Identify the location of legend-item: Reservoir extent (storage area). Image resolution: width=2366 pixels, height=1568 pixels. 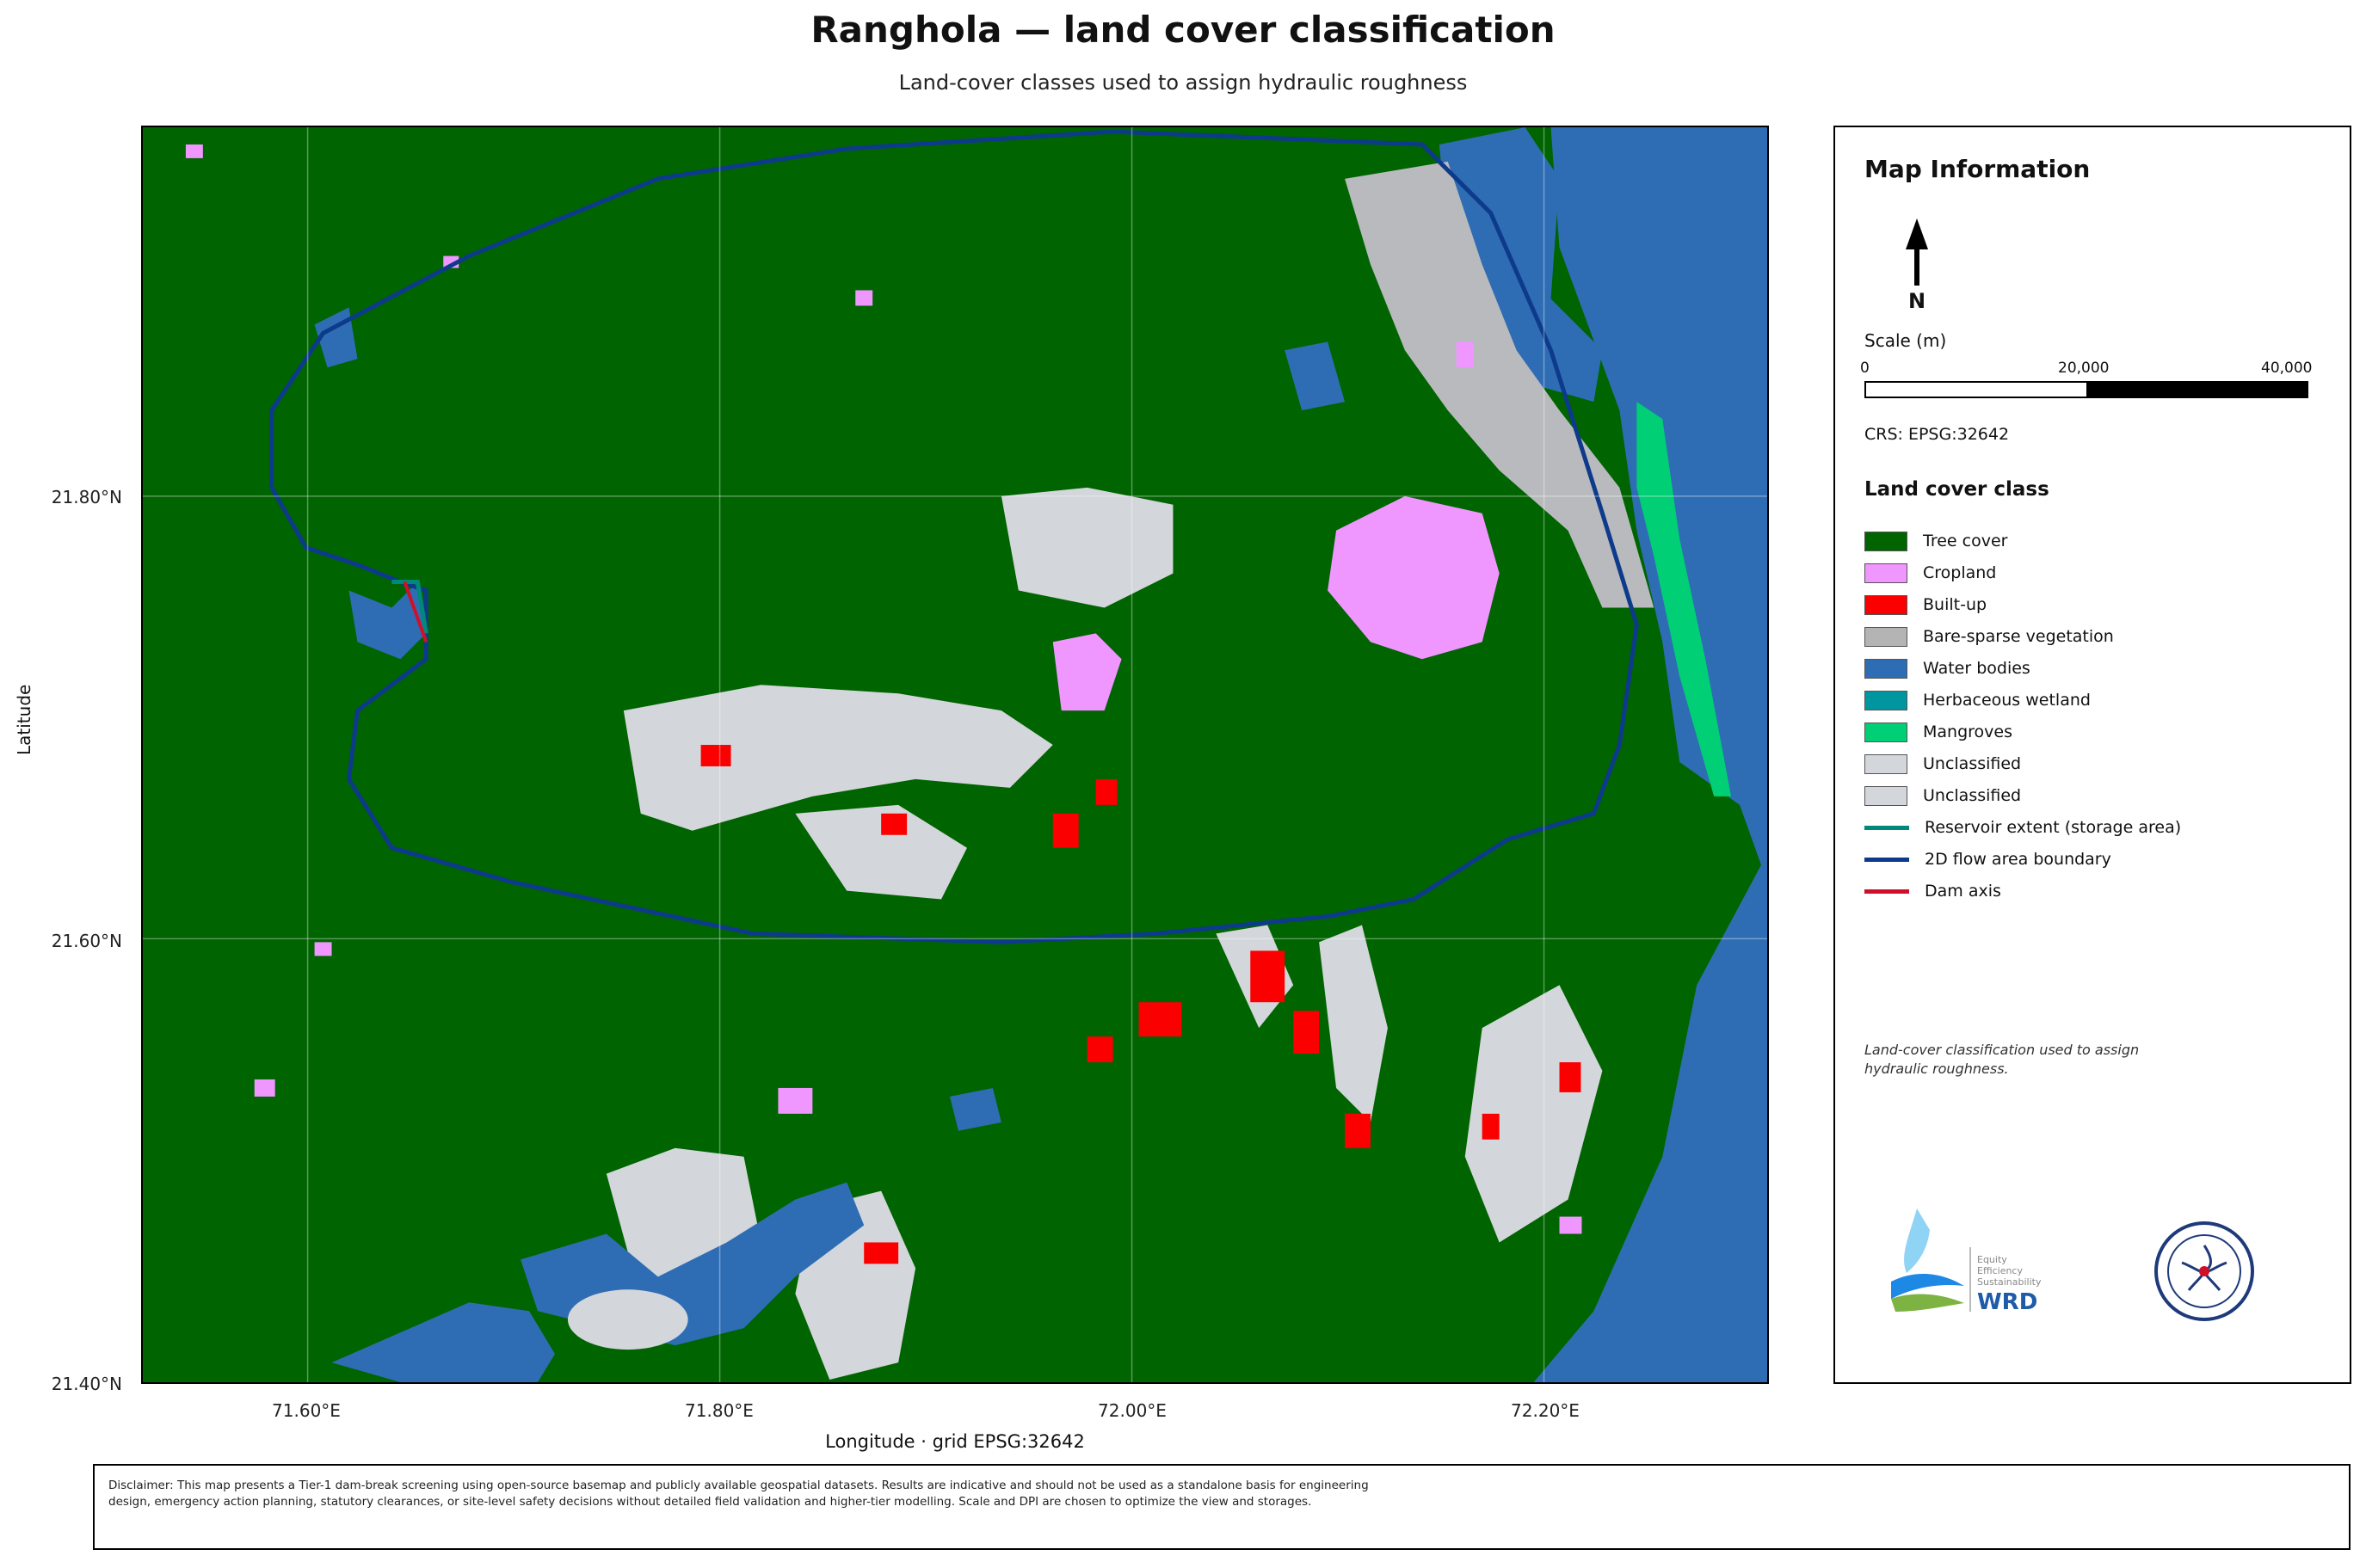
(2022, 827).